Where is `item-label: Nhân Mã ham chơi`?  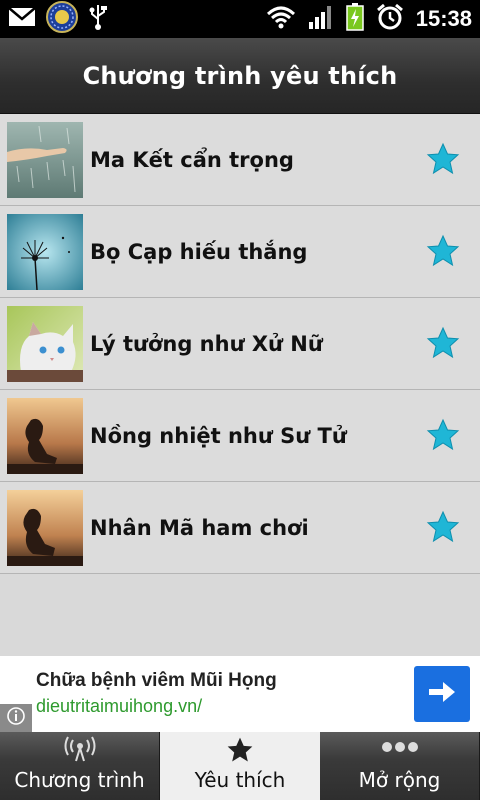
item-label: Nhân Mã ham chơi is located at coordinates (199, 527).